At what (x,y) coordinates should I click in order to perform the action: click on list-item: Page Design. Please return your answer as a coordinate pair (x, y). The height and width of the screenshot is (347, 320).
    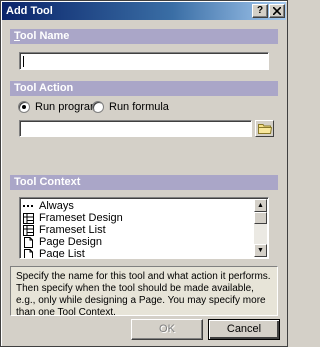
    Looking at the image, I should click on (138, 242).